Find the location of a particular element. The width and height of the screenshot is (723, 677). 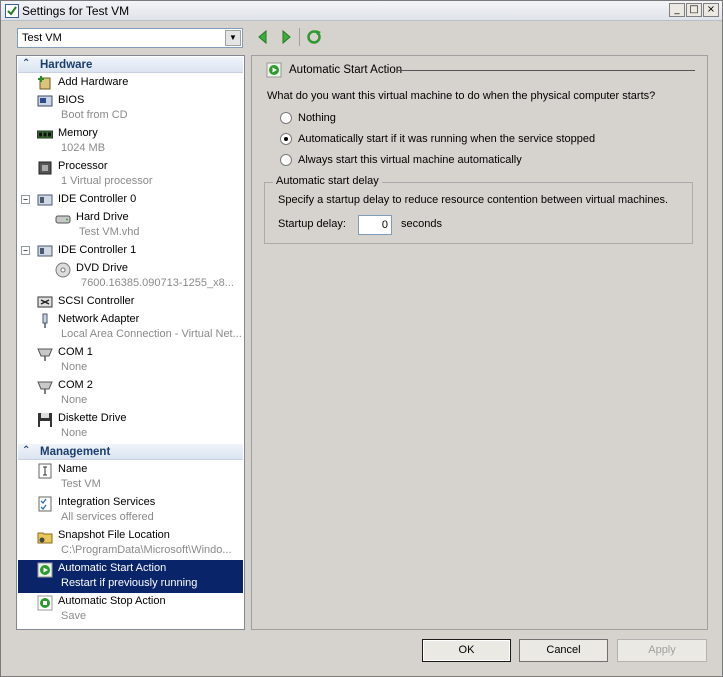

radio-option-nothing: Nothing is located at coordinates (320, 119).